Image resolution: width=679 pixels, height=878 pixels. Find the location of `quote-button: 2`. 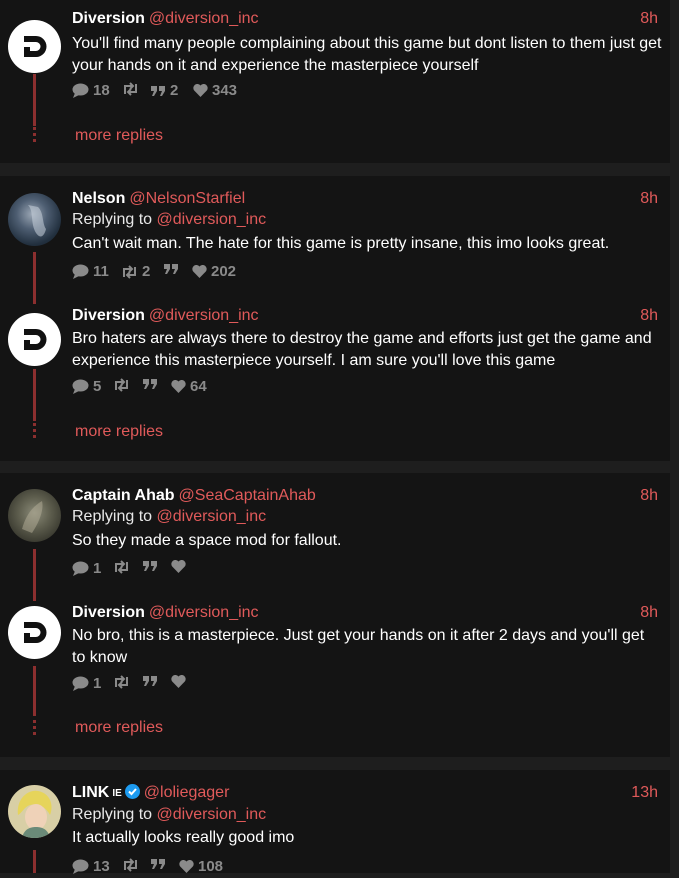

quote-button: 2 is located at coordinates (164, 90).